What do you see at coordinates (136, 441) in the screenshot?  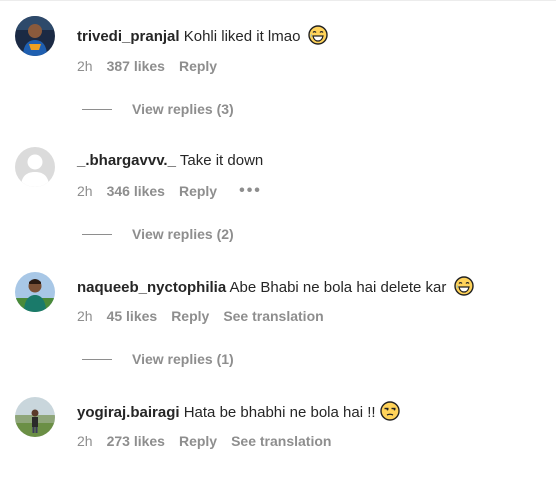 I see `likes-count: 273 likes` at bounding box center [136, 441].